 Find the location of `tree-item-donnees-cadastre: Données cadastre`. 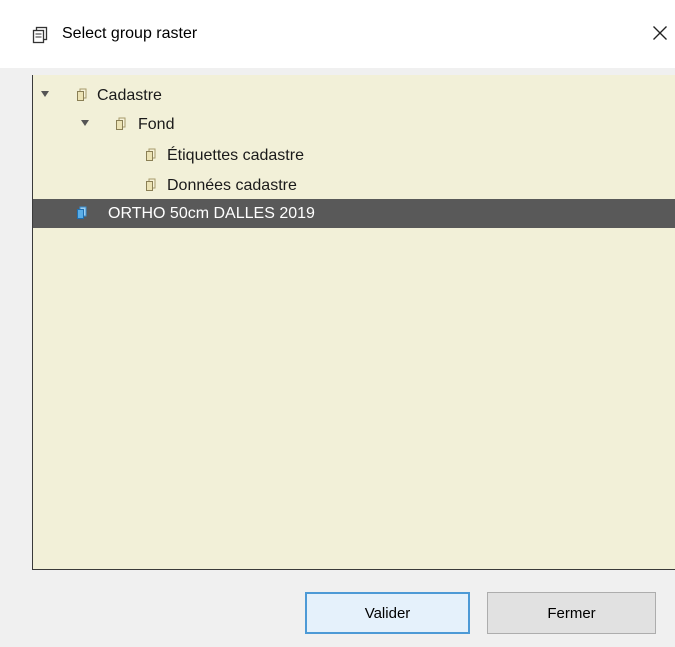

tree-item-donnees-cadastre: Données cadastre is located at coordinates (354, 185).